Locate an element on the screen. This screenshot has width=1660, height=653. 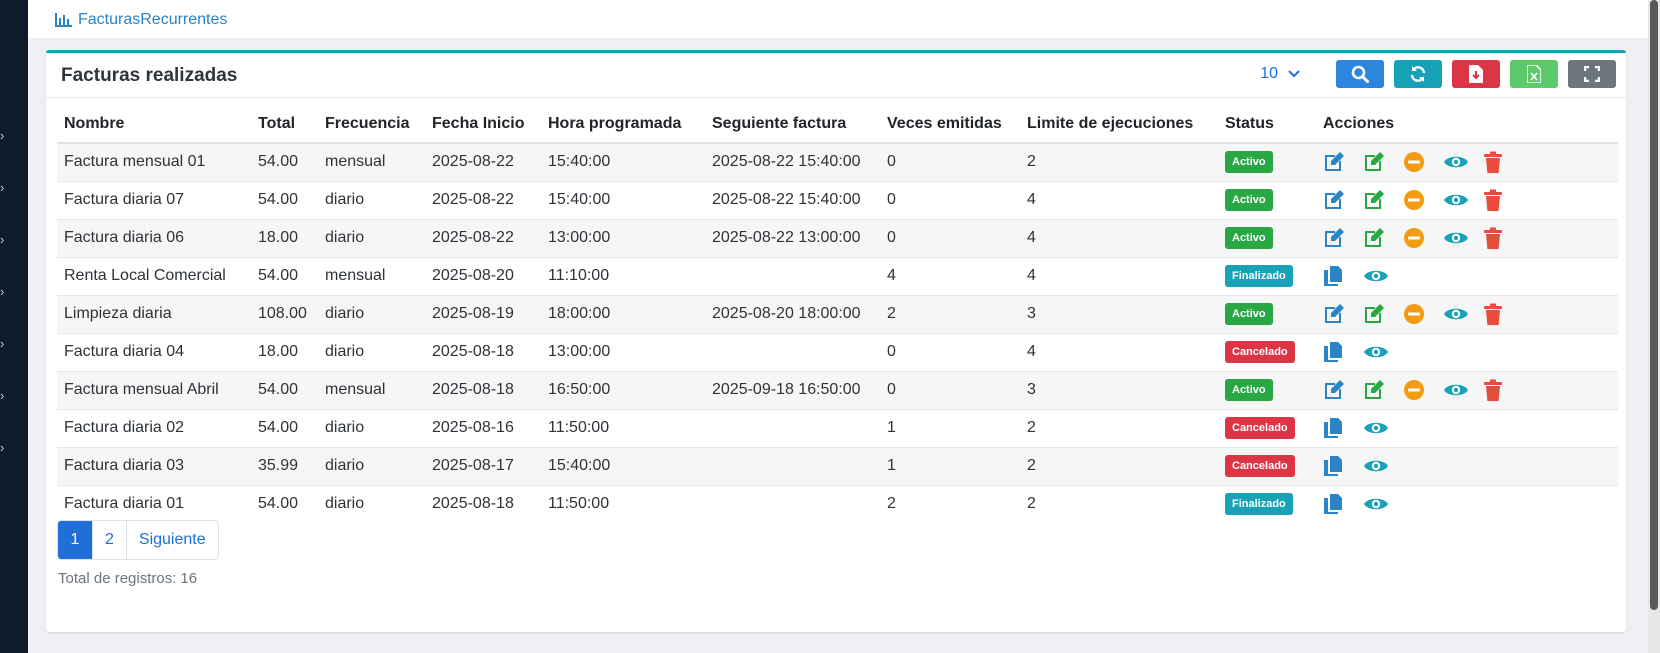
status-badge: Cancelado is located at coordinates (1260, 428).